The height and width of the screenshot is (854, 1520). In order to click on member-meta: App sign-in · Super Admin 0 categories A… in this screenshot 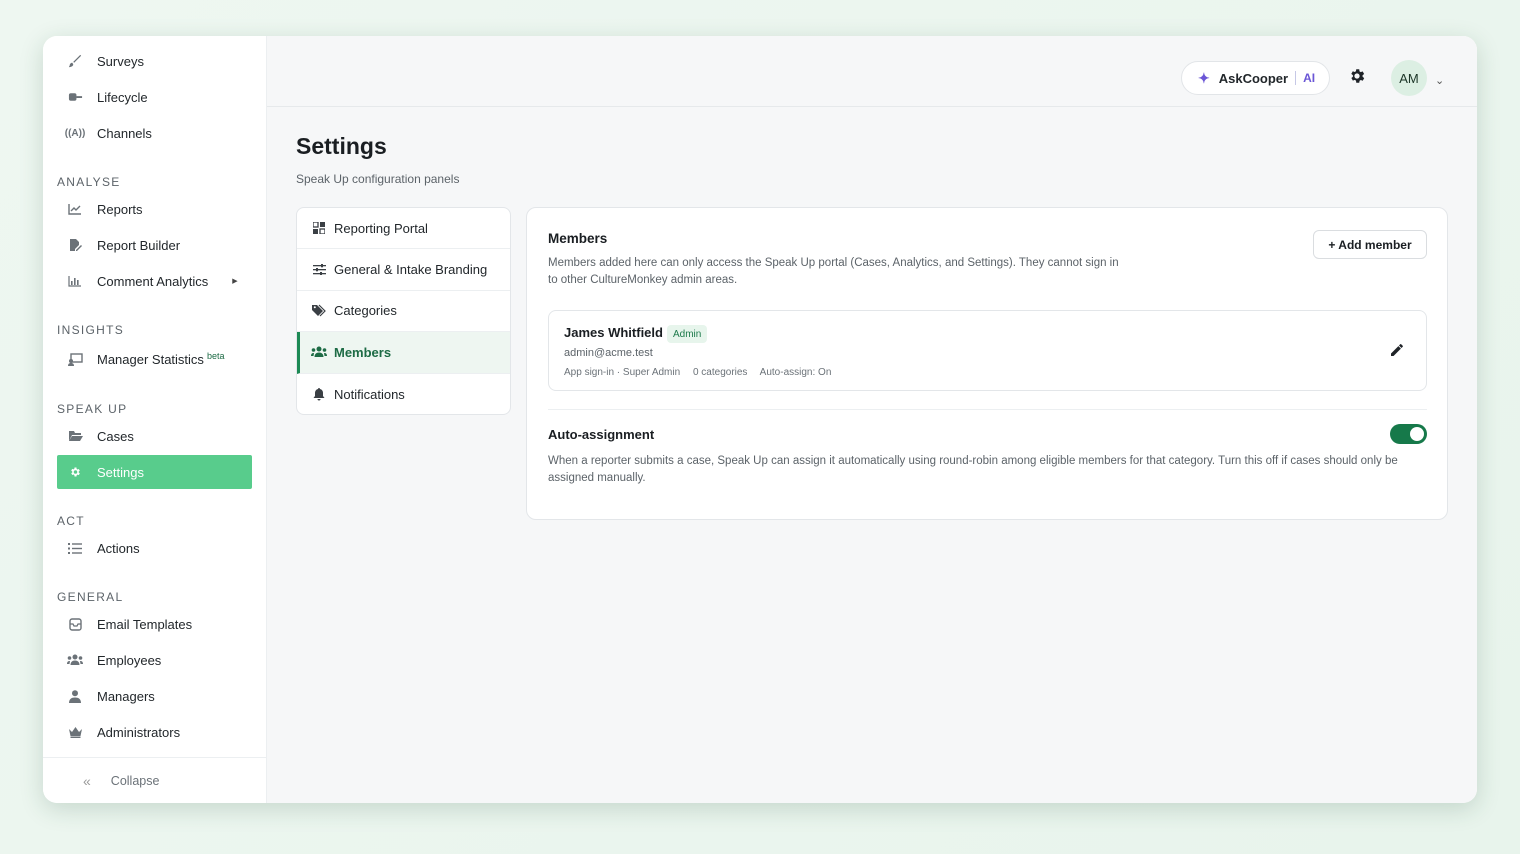, I will do `click(702, 372)`.